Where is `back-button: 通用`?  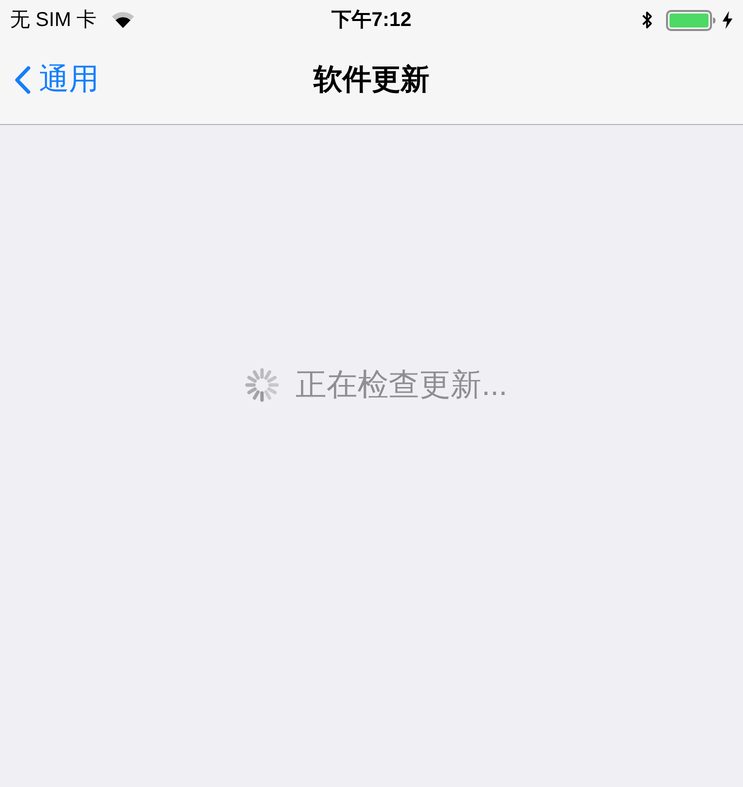 back-button: 通用 is located at coordinates (51, 80).